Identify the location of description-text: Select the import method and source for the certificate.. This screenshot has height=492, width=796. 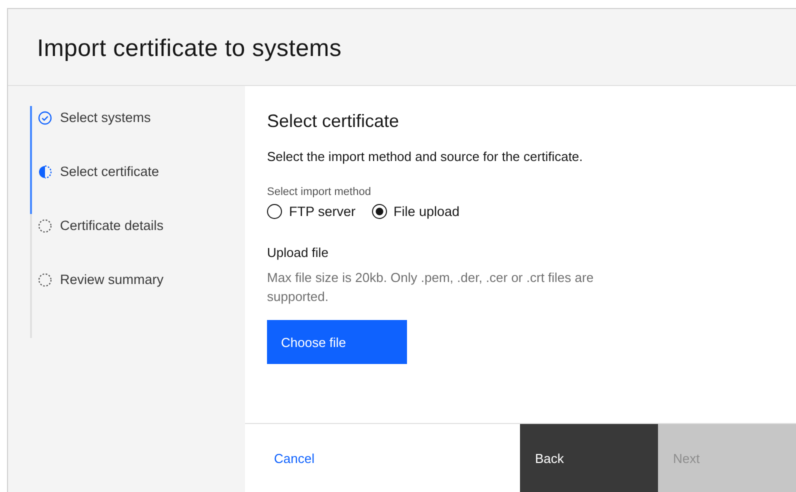
(425, 156).